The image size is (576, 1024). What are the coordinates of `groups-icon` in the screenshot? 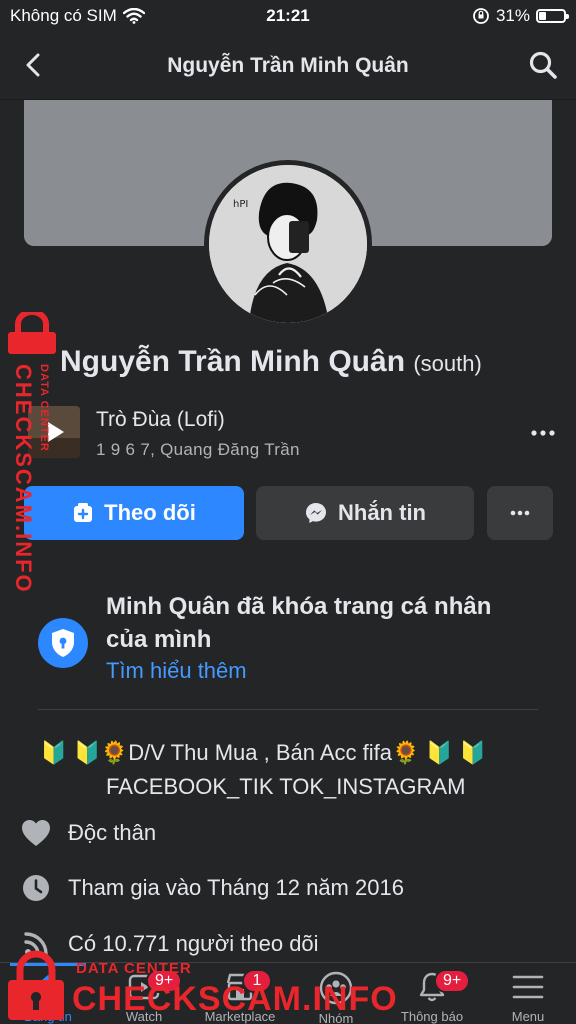 It's located at (336, 988).